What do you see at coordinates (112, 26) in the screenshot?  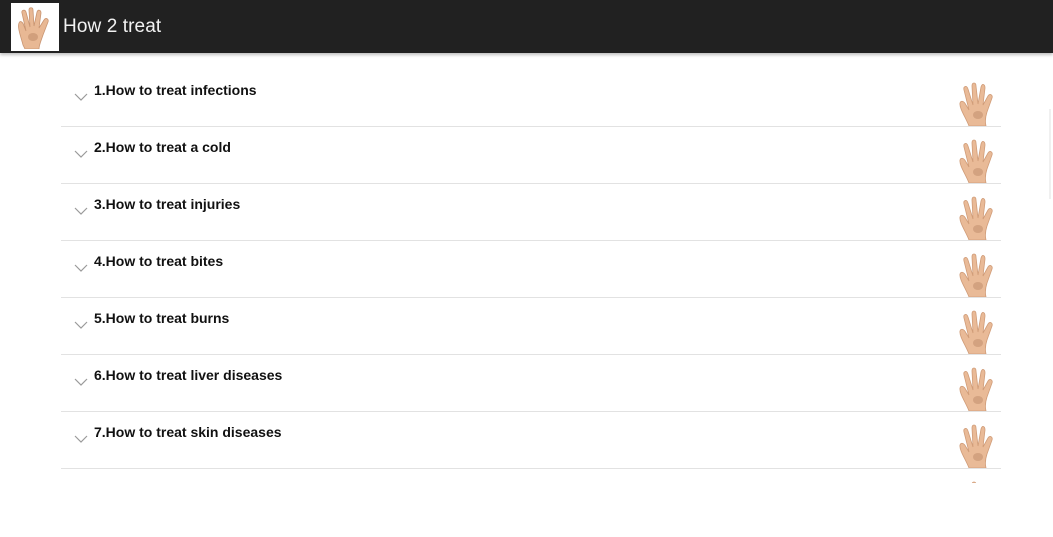 I see `app-title: How 2 treat` at bounding box center [112, 26].